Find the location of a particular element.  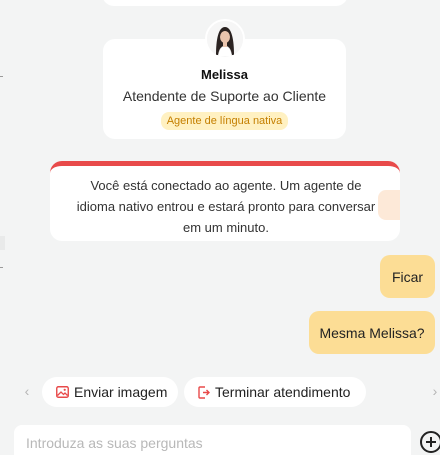

end-chat-button: Terminar atendimento is located at coordinates (275, 392).